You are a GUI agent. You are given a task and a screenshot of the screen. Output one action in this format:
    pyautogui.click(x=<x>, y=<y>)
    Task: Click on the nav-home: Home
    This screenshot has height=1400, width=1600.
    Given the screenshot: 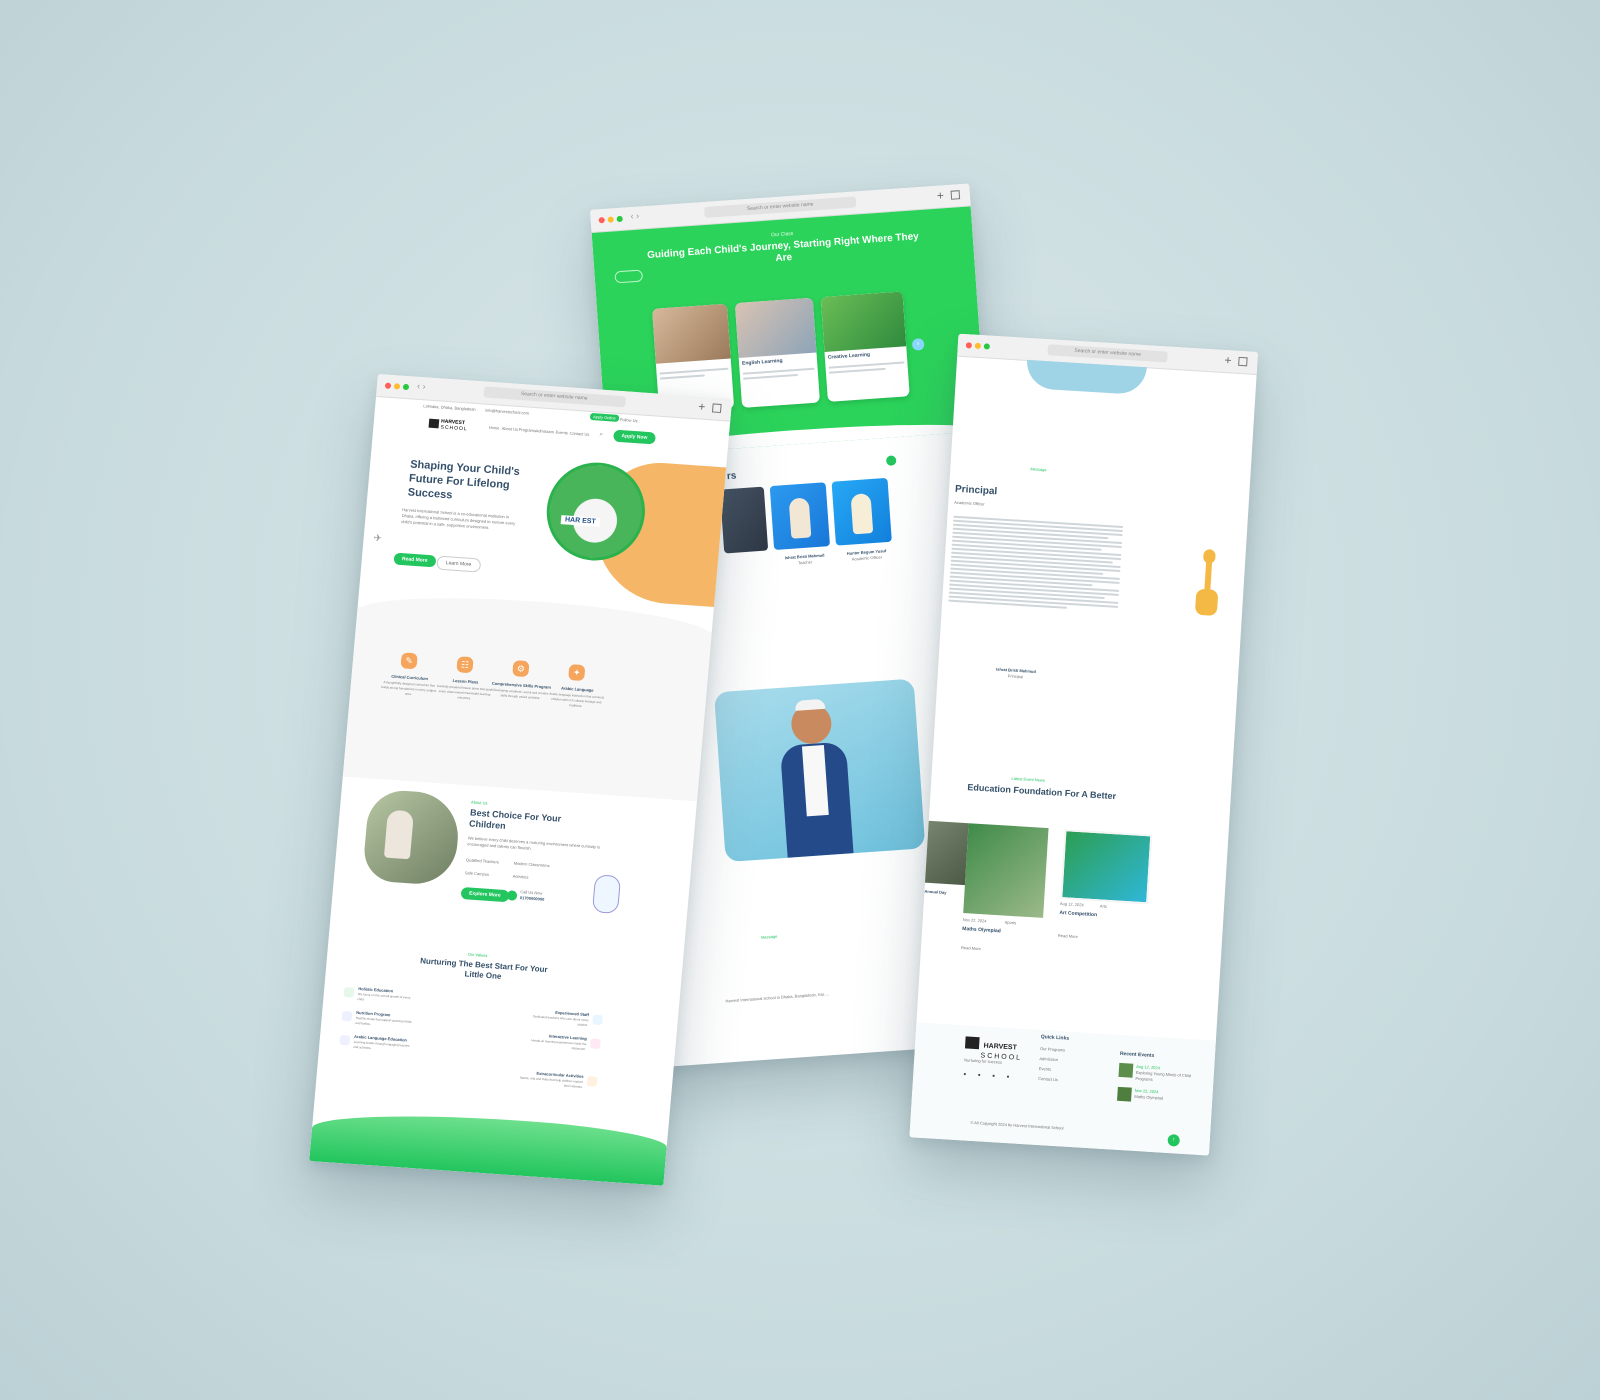 What is the action you would take?
    pyautogui.click(x=494, y=428)
    